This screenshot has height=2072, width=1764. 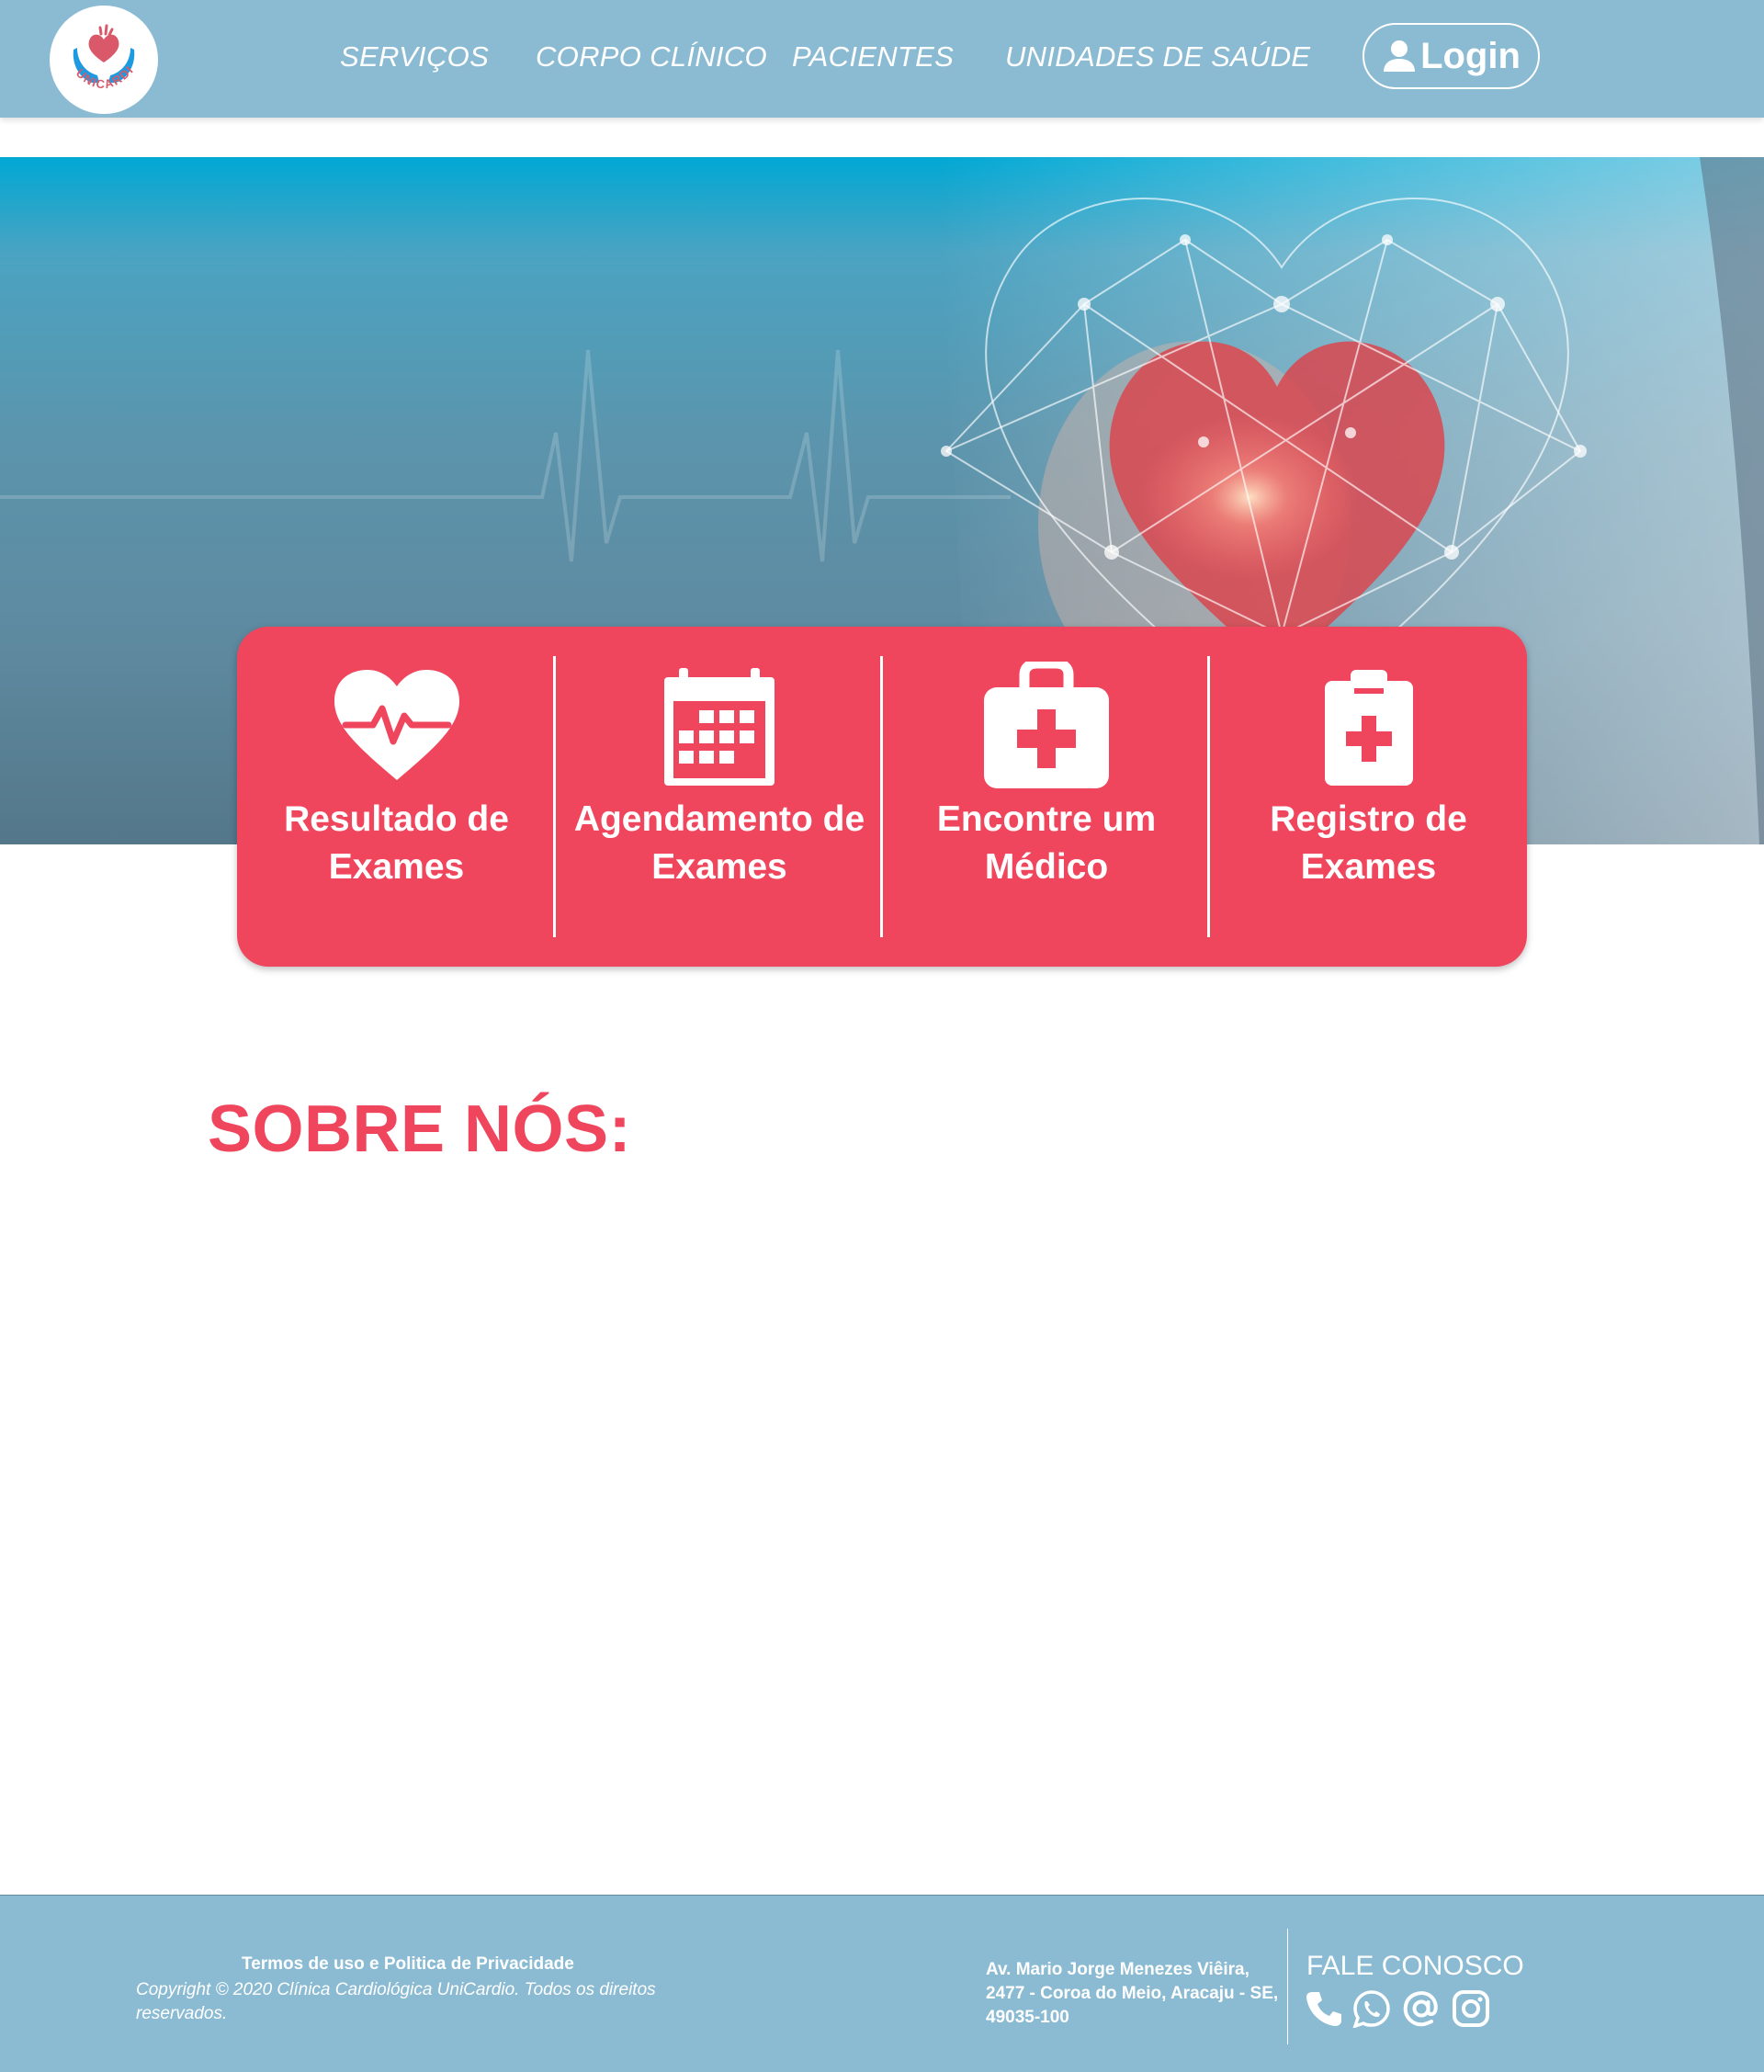 What do you see at coordinates (93, 48) in the screenshot?
I see `logo-graphic: UNICARDIO` at bounding box center [93, 48].